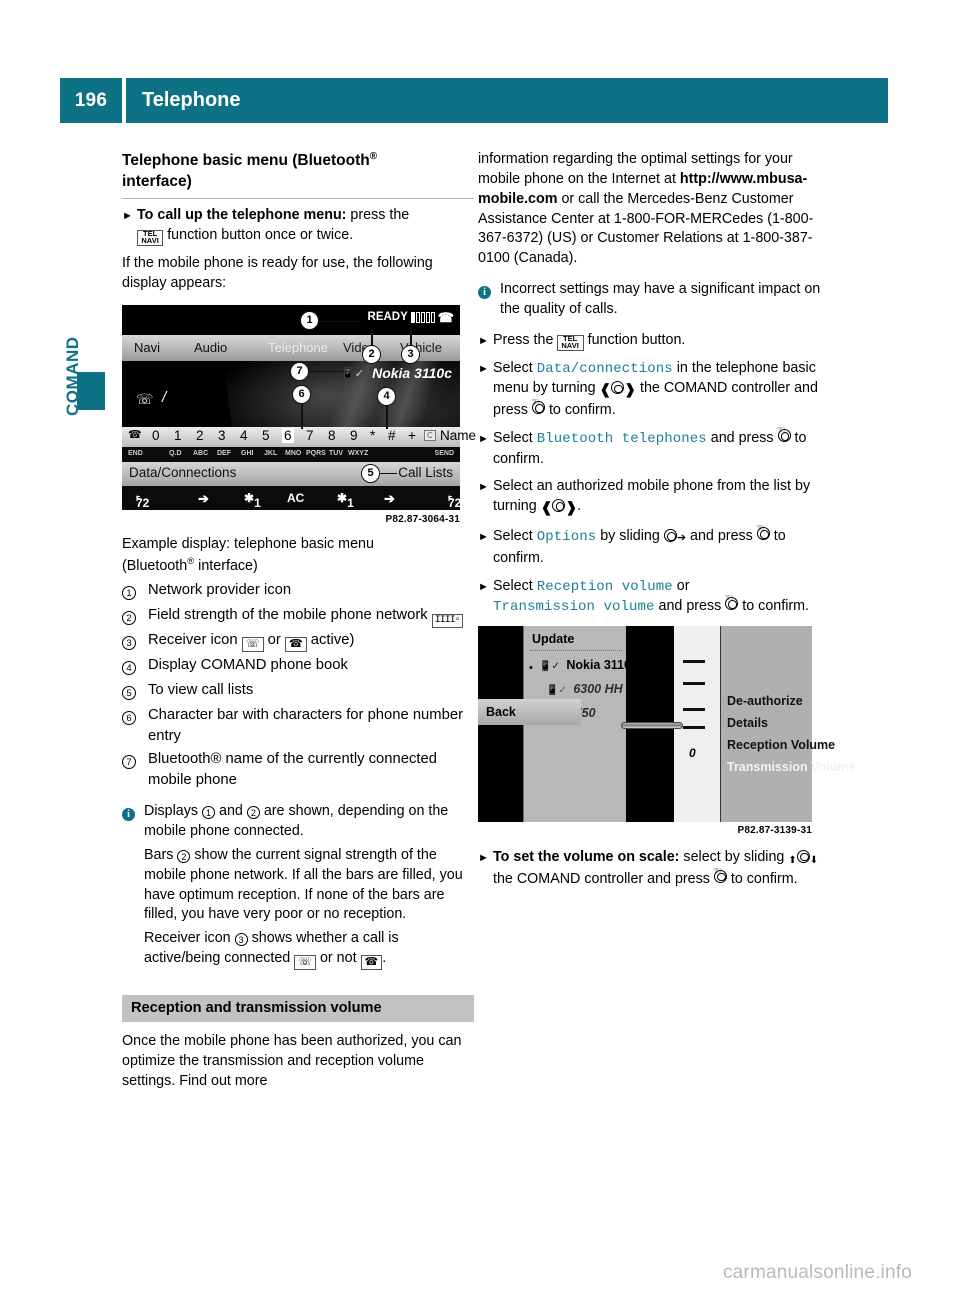 This screenshot has width=960, height=1302. What do you see at coordinates (604, 368) in the screenshot?
I see `ui-term-data-connections: Data/connections` at bounding box center [604, 368].